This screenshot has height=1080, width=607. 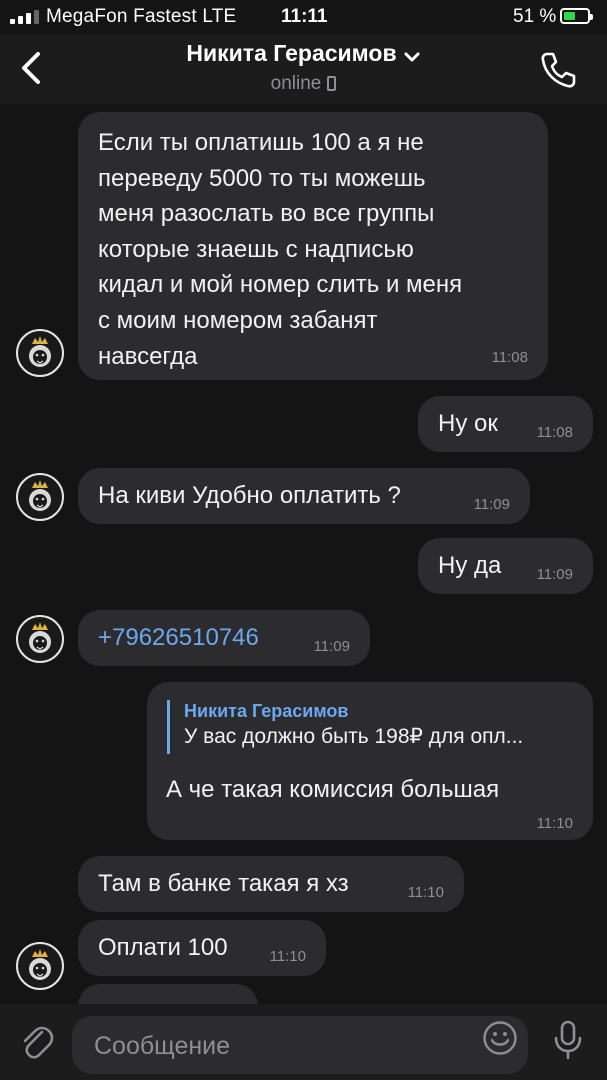 What do you see at coordinates (291, 53) in the screenshot?
I see `contact-name: Никита Герасимов` at bounding box center [291, 53].